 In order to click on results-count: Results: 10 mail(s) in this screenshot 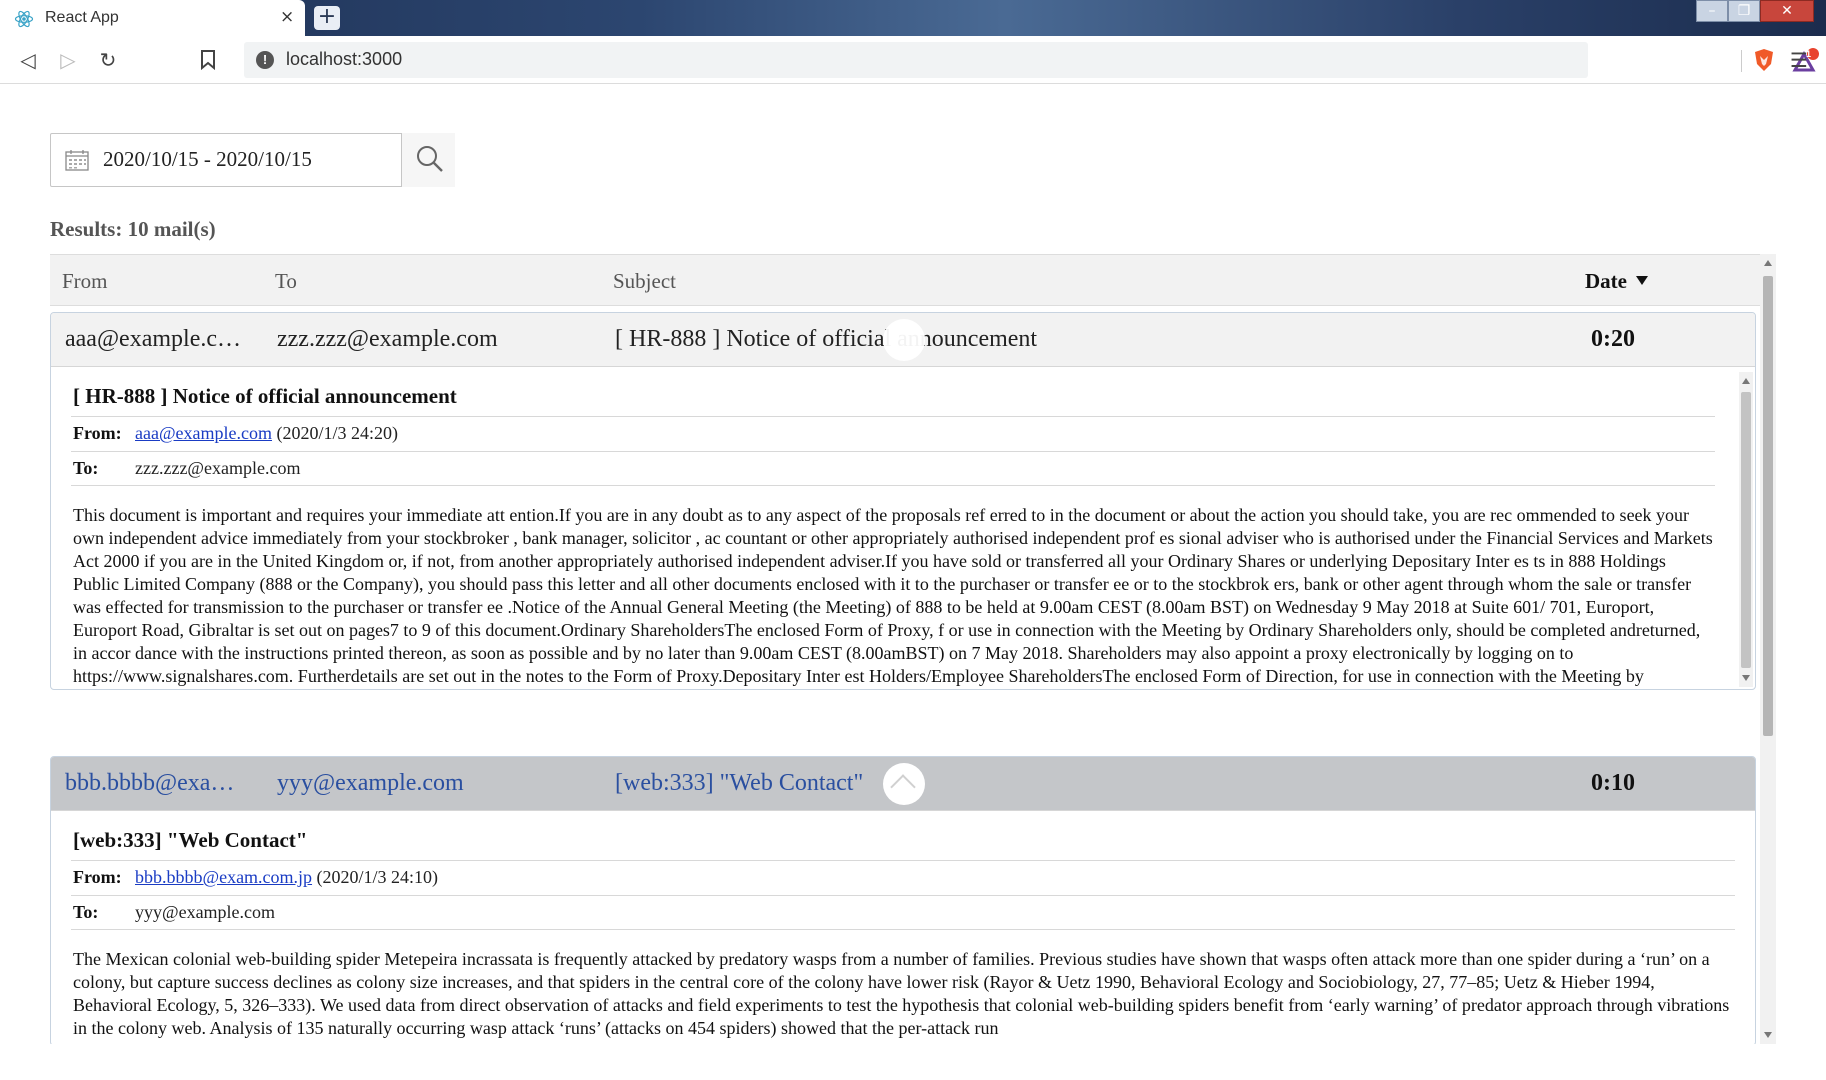, I will do `click(133, 229)`.